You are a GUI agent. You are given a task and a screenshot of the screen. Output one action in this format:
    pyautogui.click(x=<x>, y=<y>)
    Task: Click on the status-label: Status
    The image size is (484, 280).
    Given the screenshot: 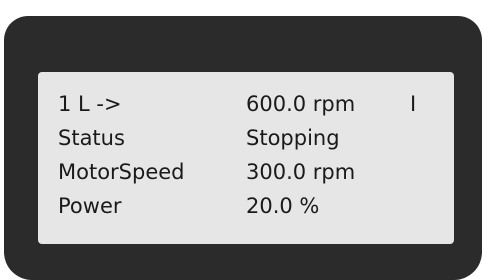 What is the action you would take?
    pyautogui.click(x=91, y=138)
    